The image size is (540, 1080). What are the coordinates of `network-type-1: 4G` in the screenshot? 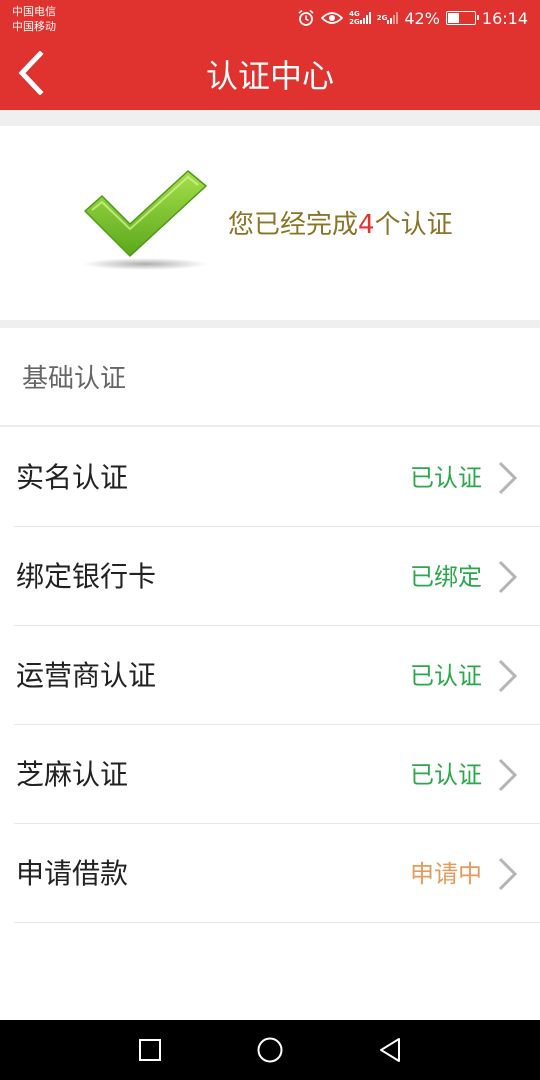 It's located at (354, 14).